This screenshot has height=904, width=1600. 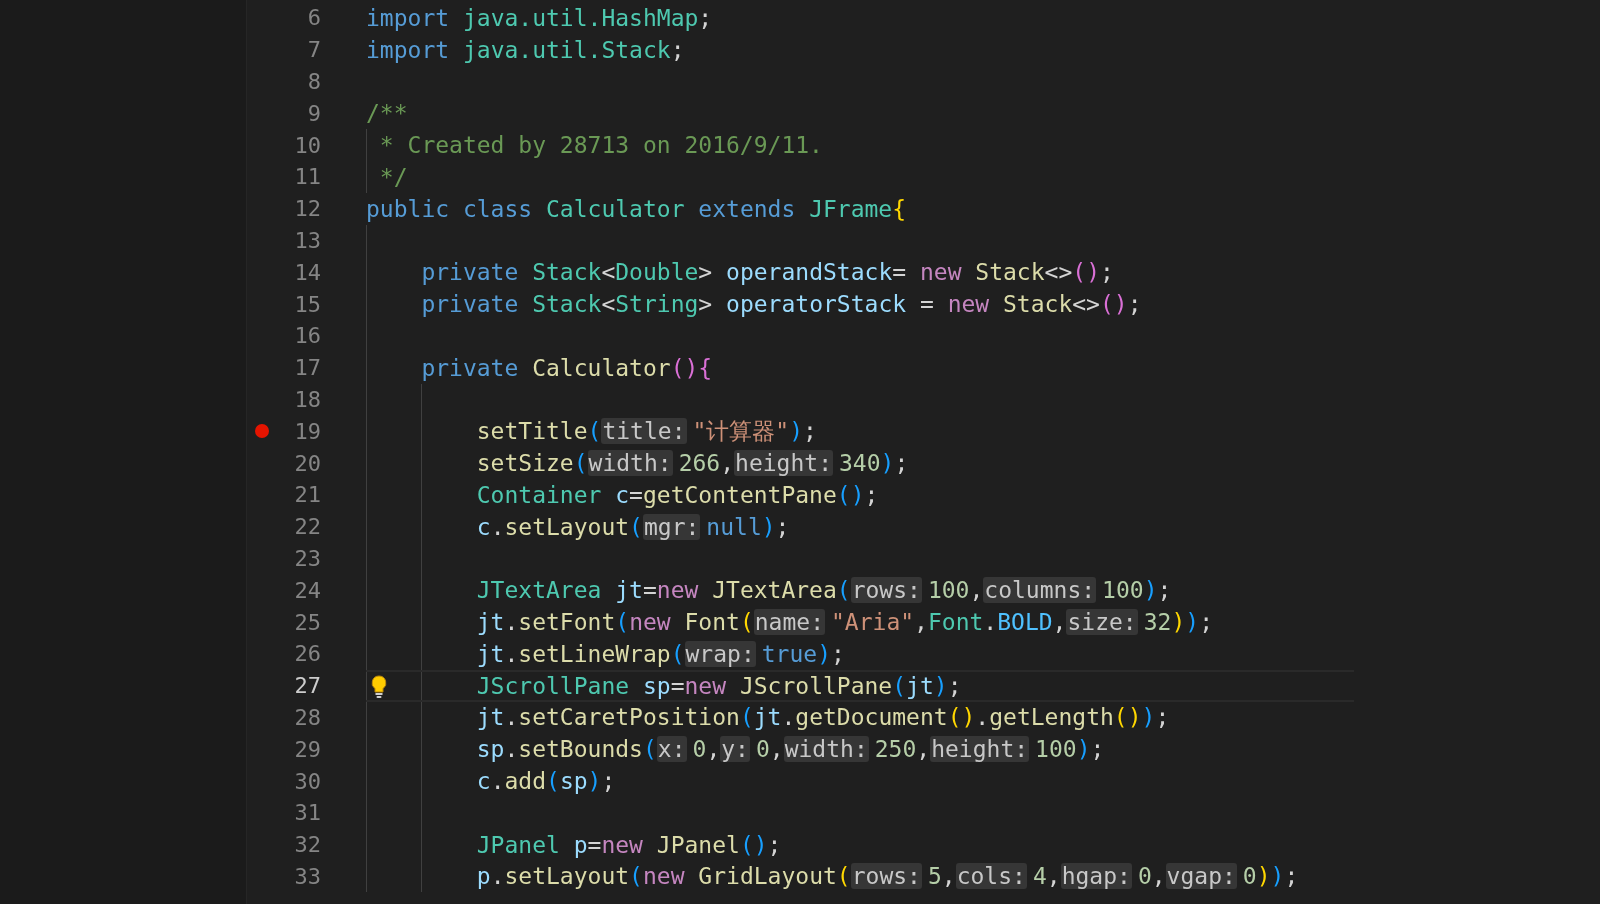 I want to click on line-number: 16, so click(x=307, y=336).